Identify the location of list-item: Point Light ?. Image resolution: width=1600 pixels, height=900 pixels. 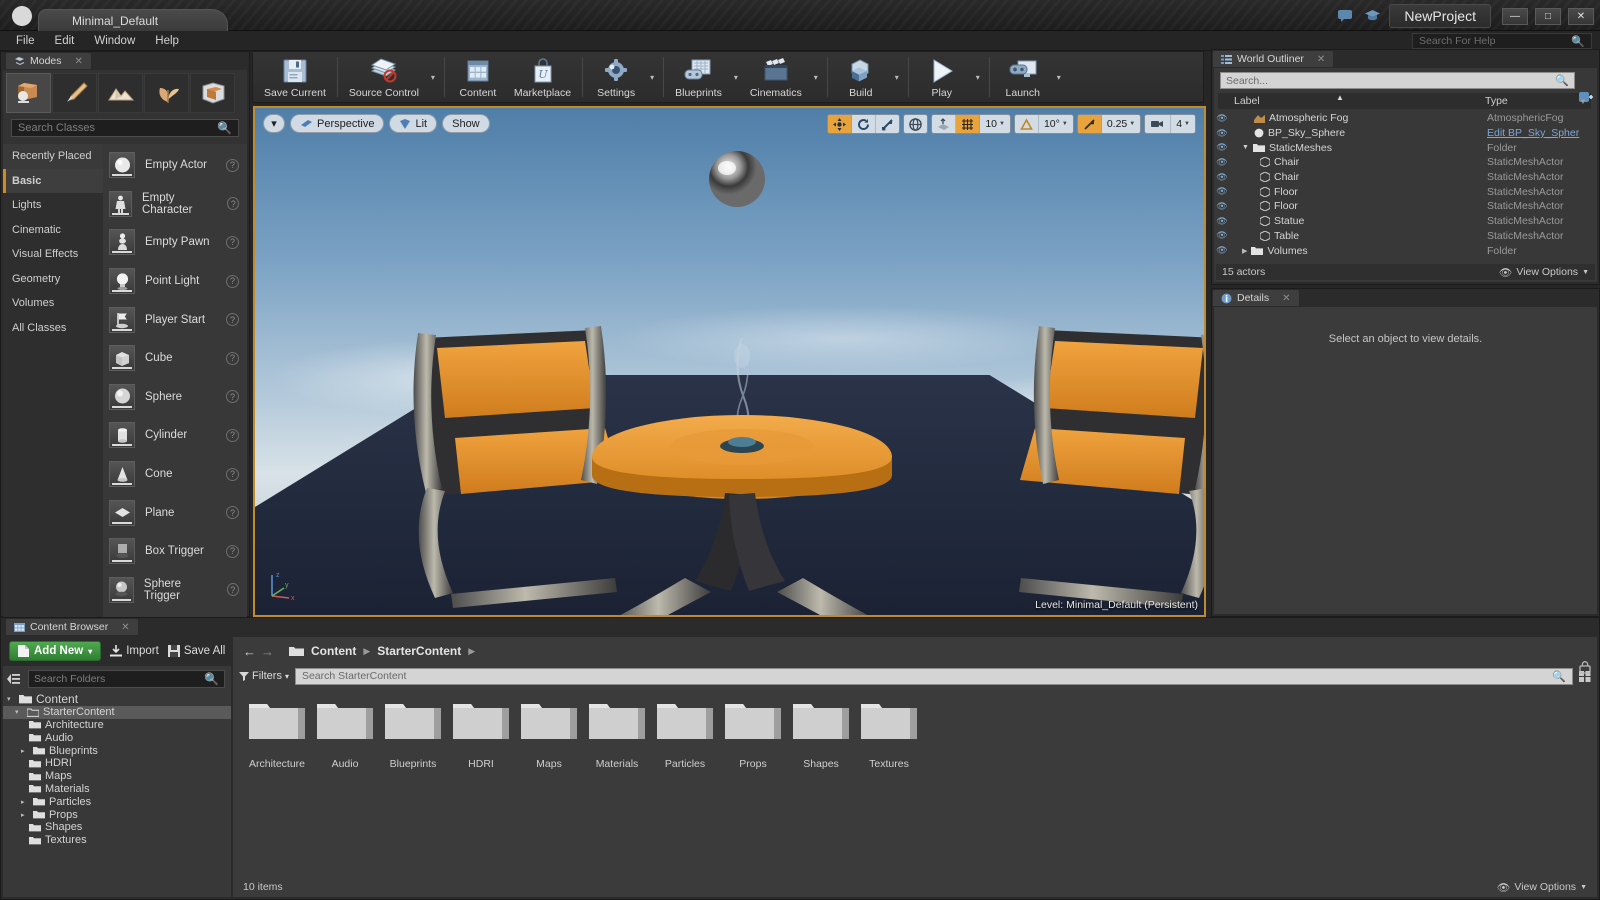
(176, 281).